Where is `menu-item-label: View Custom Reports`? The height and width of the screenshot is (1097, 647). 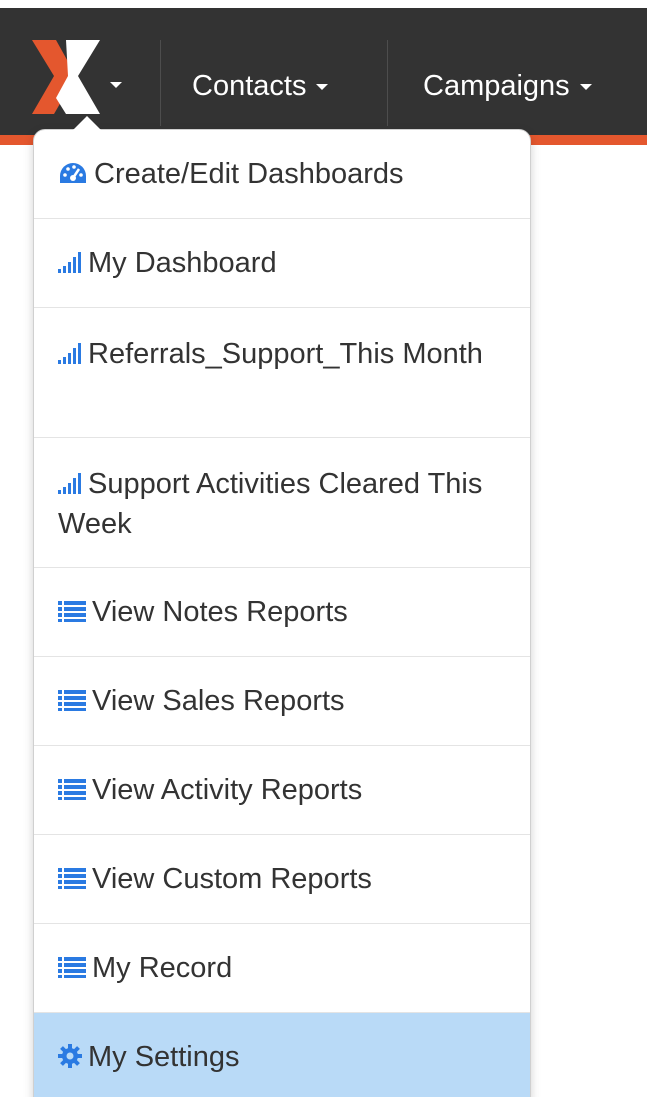 menu-item-label: View Custom Reports is located at coordinates (232, 879).